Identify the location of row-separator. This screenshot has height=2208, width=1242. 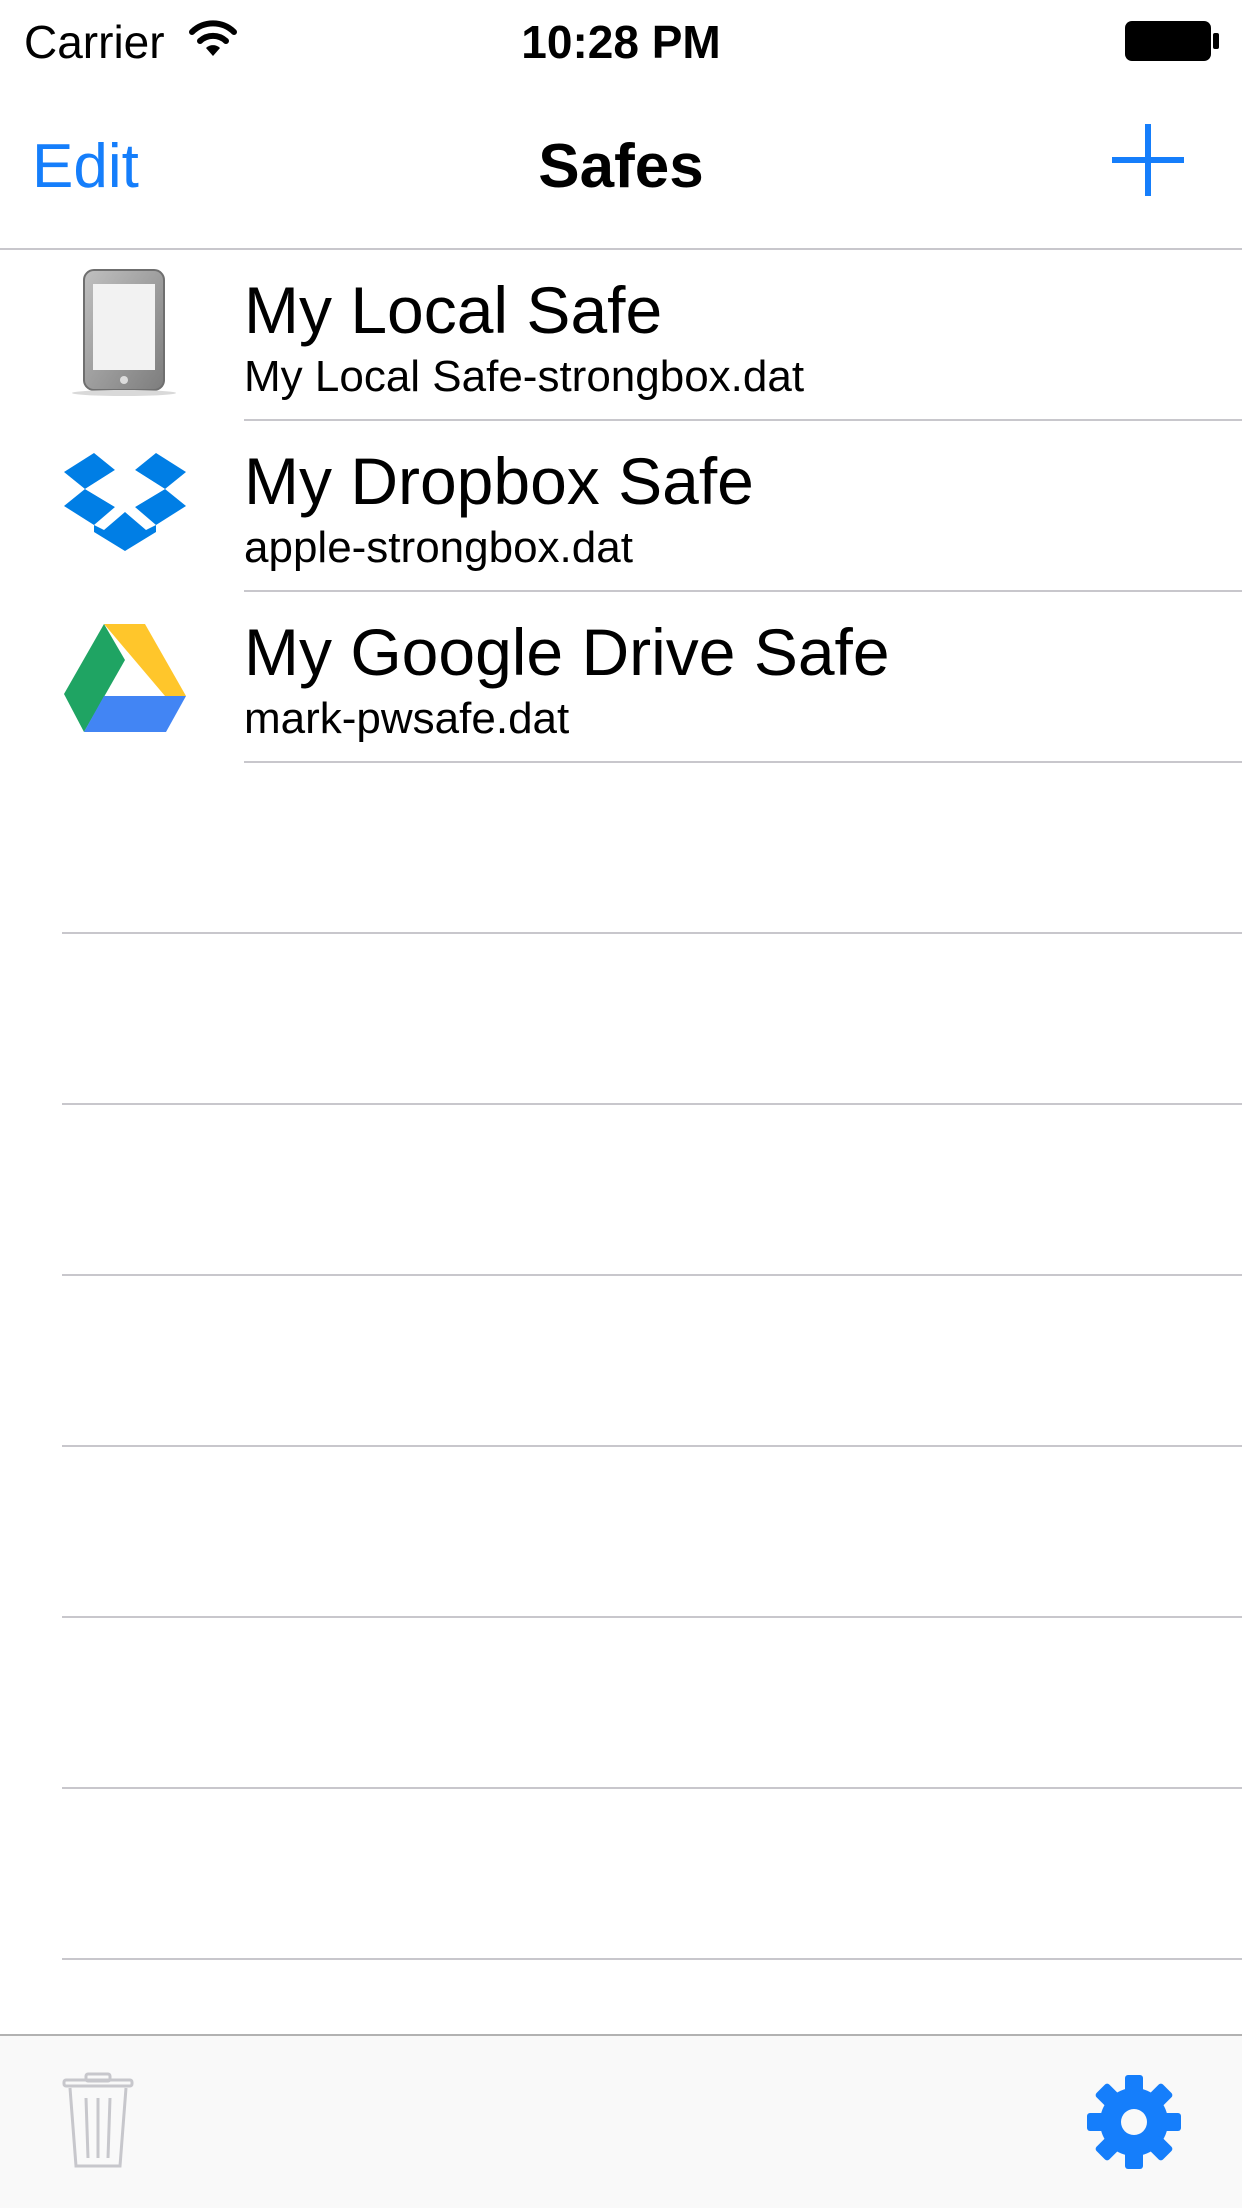
(652, 1959).